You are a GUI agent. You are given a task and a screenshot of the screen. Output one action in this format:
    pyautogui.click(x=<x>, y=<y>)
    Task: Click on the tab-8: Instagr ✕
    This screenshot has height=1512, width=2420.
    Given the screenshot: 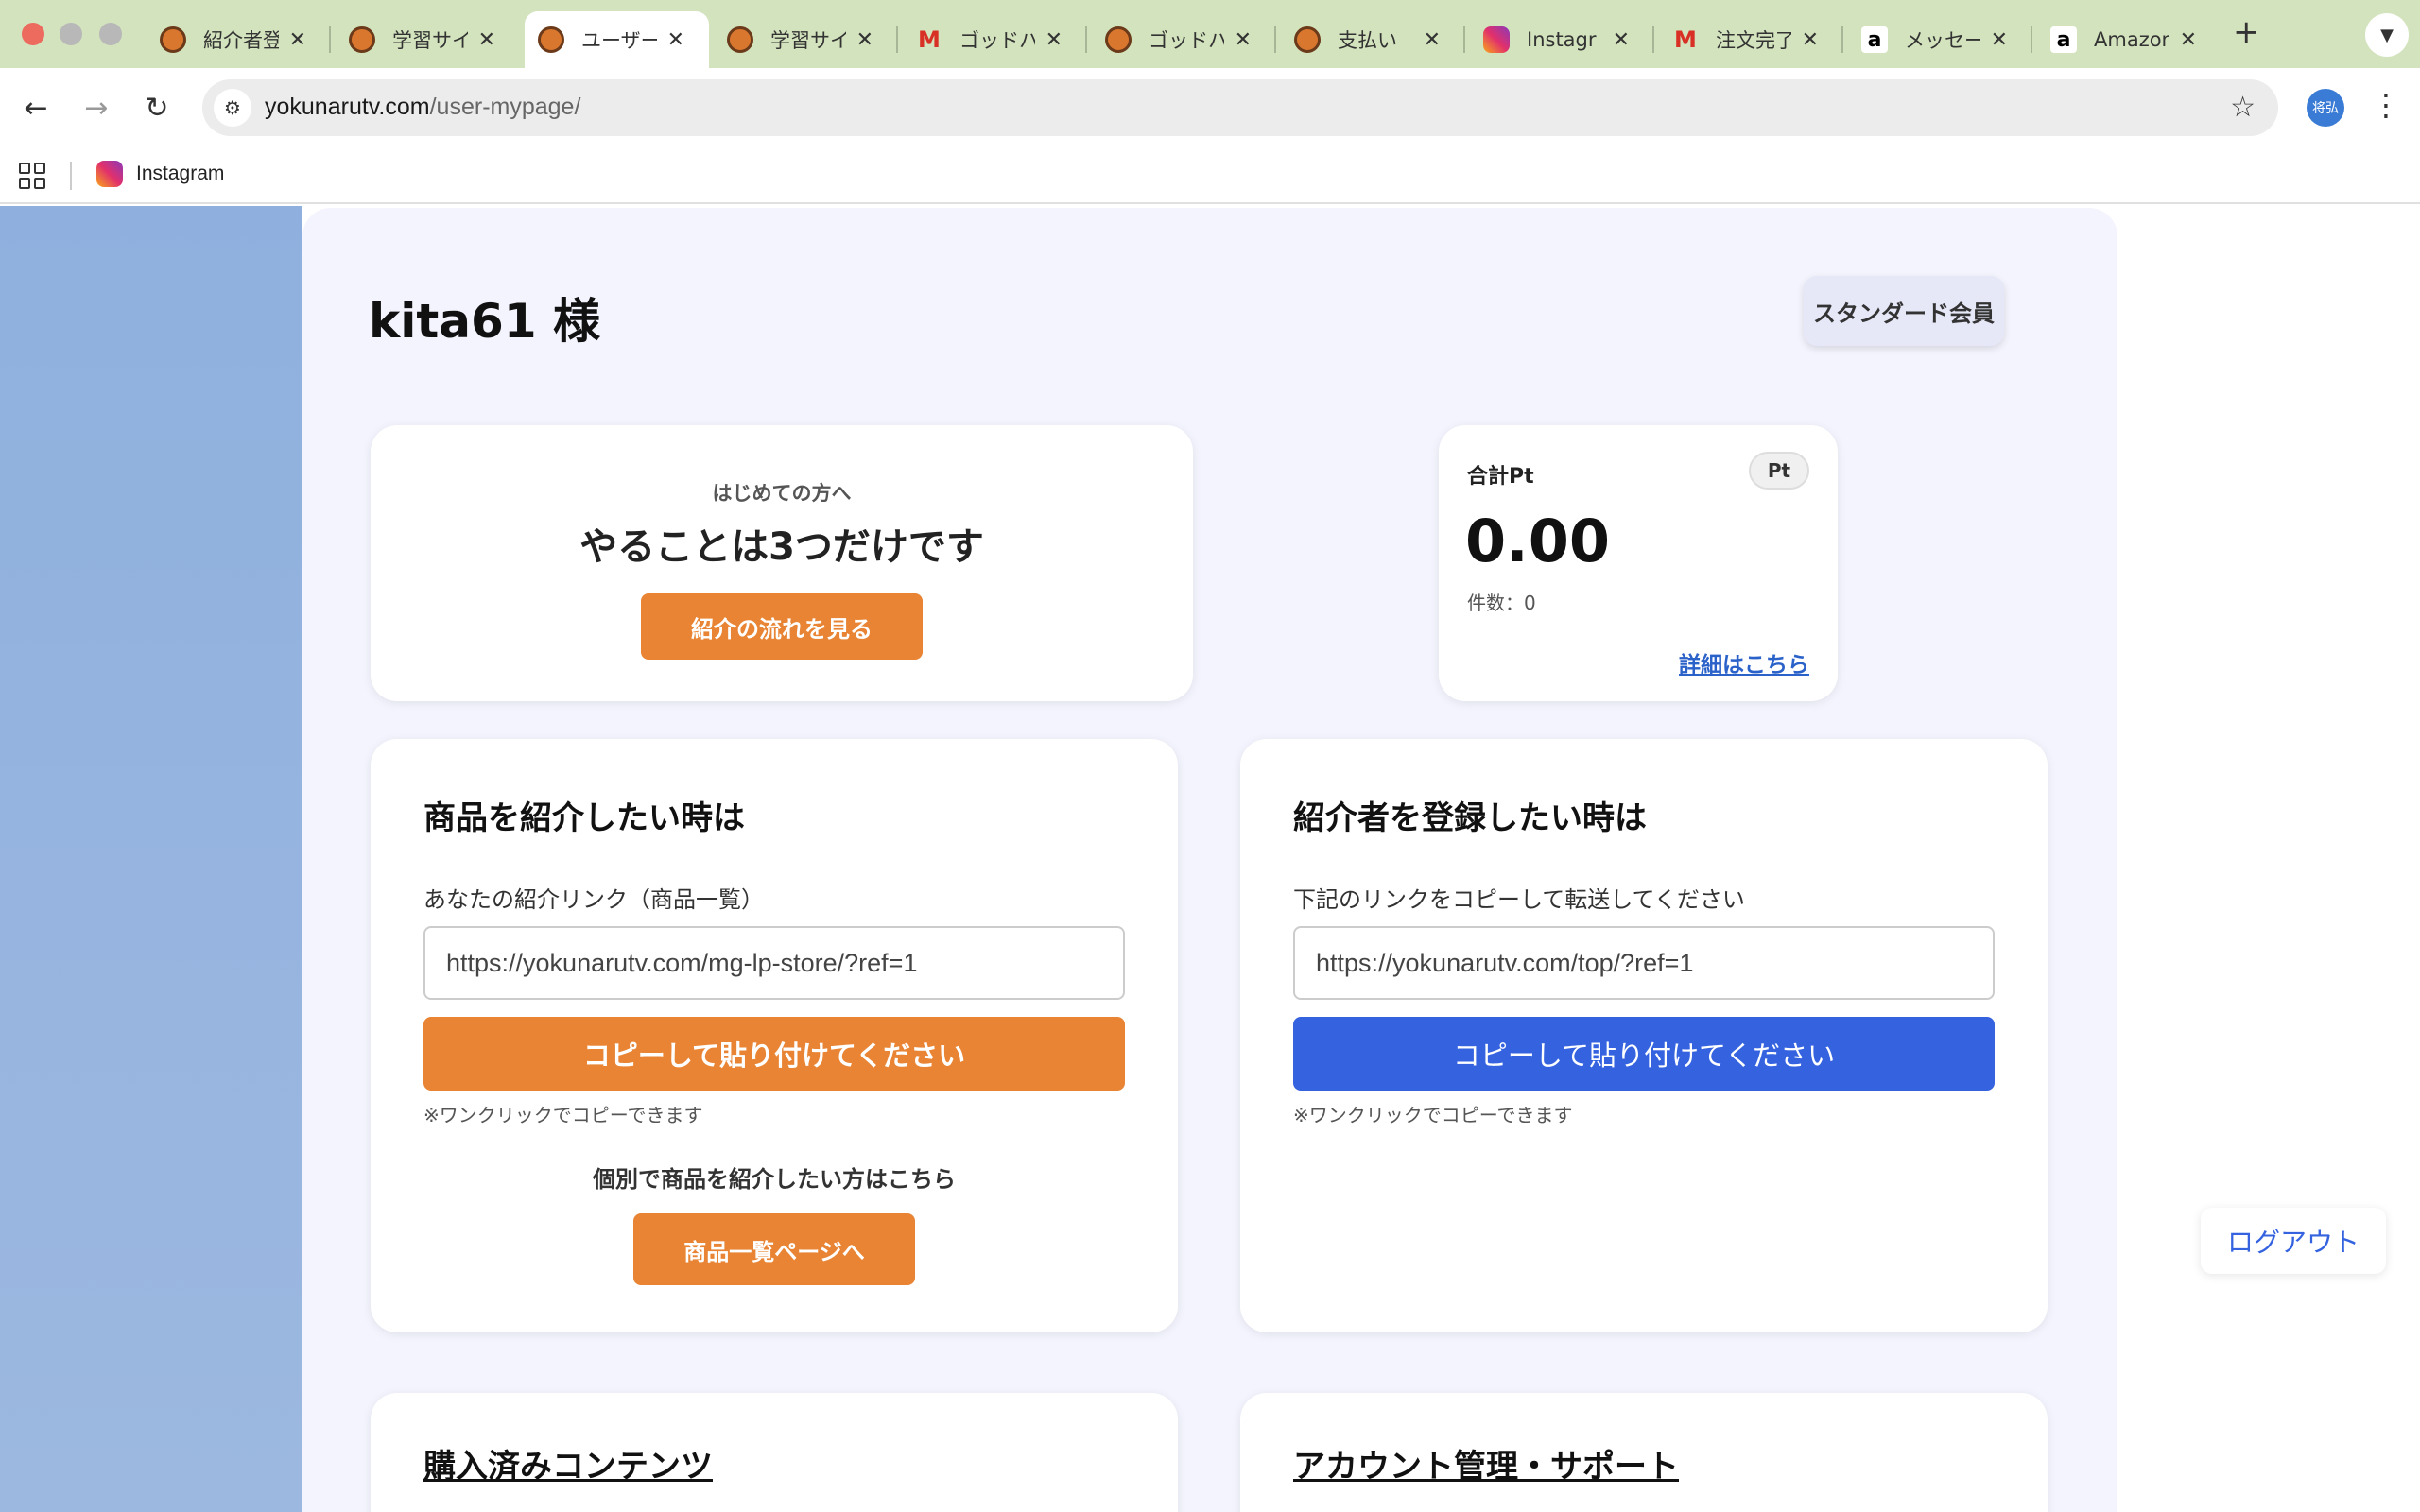 What is the action you would take?
    pyautogui.click(x=1562, y=39)
    